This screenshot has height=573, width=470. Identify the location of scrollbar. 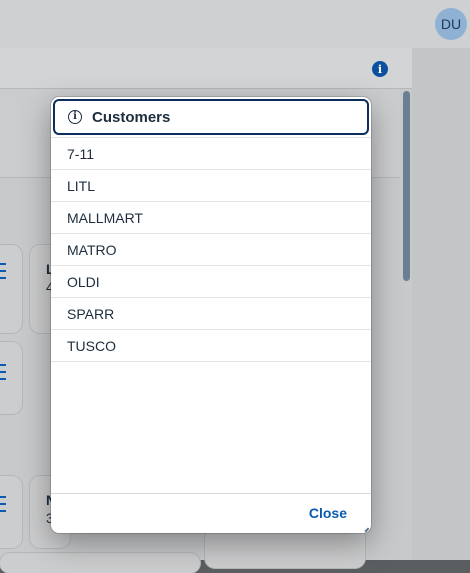
(406, 186).